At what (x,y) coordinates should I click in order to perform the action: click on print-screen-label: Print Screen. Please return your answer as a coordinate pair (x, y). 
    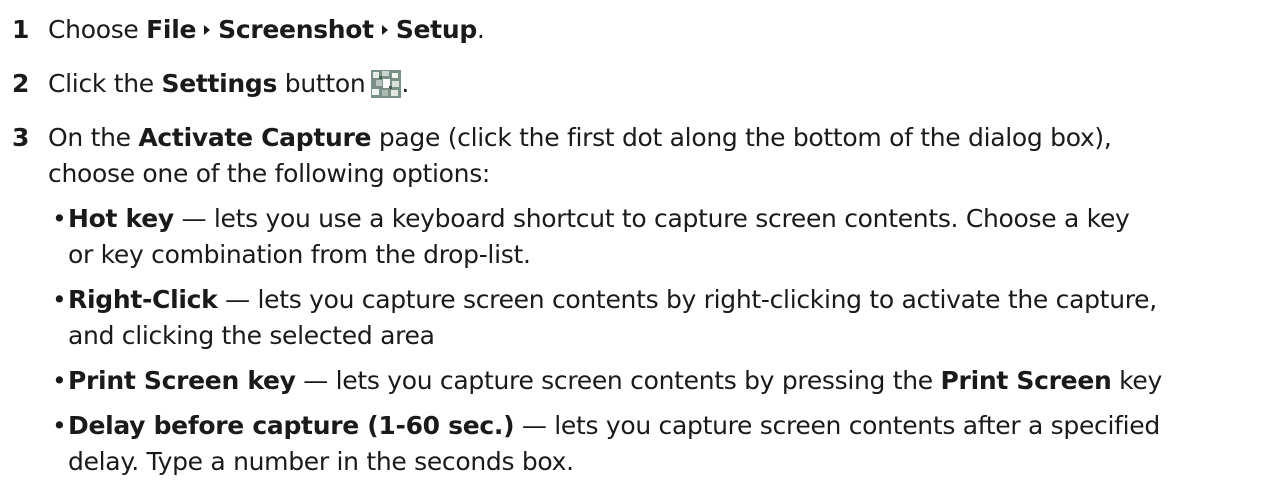
    Looking at the image, I should click on (1026, 380).